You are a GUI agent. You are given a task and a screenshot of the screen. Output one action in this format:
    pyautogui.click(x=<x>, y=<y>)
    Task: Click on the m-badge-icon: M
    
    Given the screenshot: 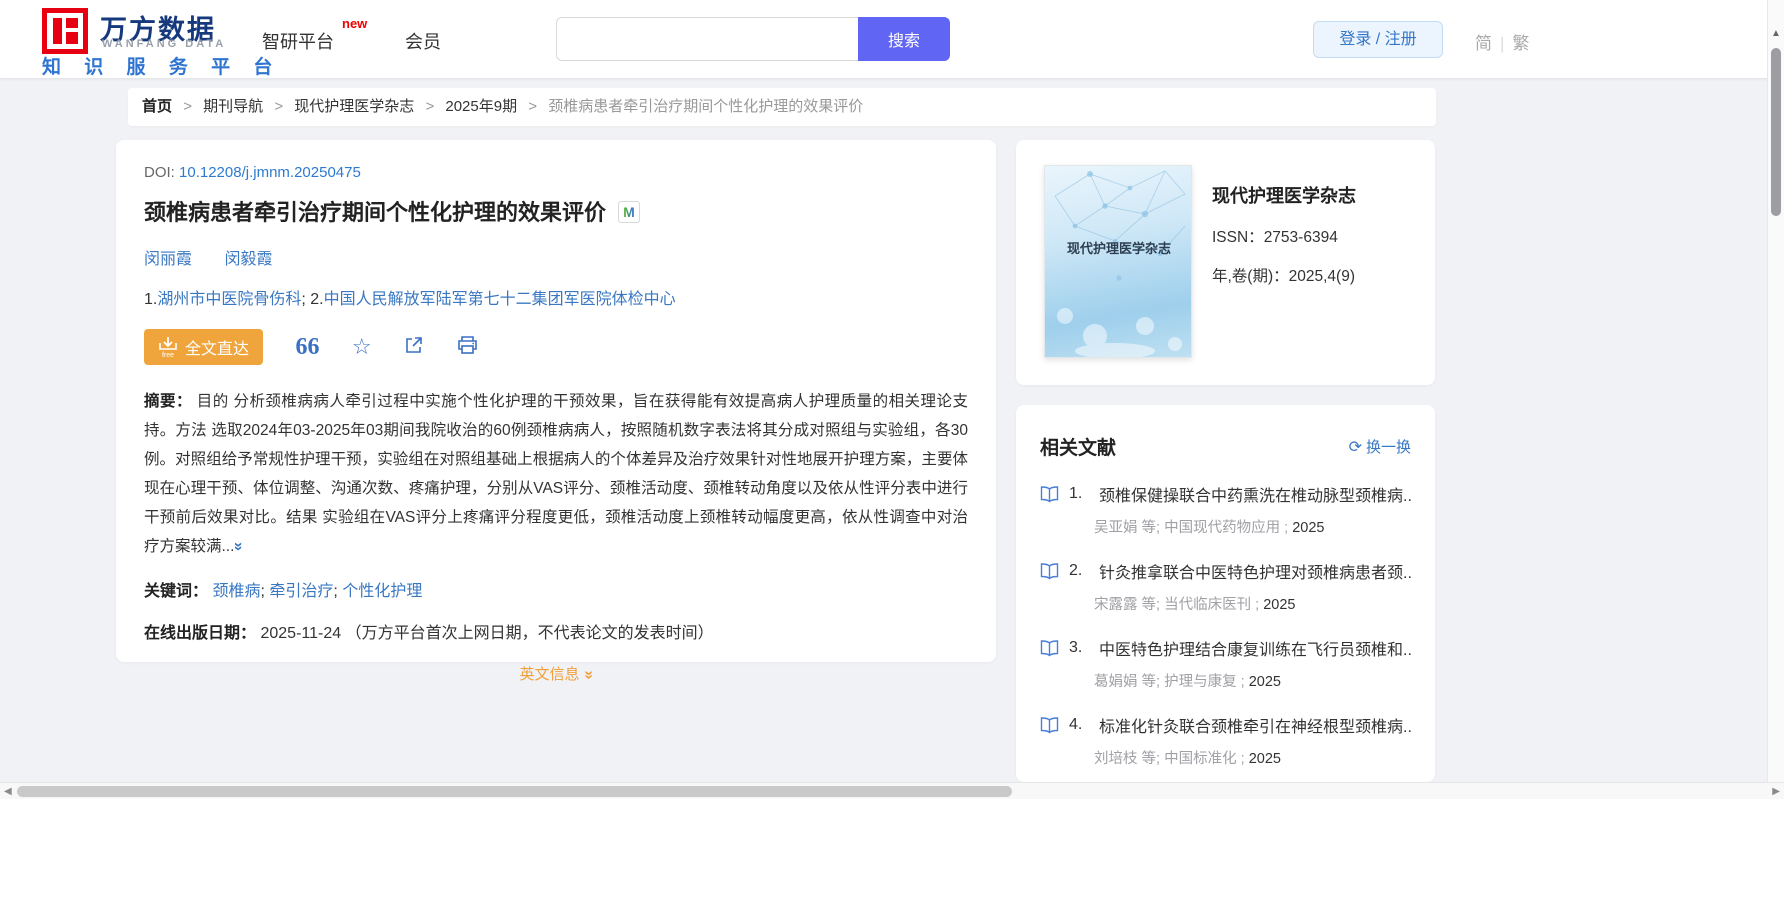 What is the action you would take?
    pyautogui.click(x=629, y=212)
    